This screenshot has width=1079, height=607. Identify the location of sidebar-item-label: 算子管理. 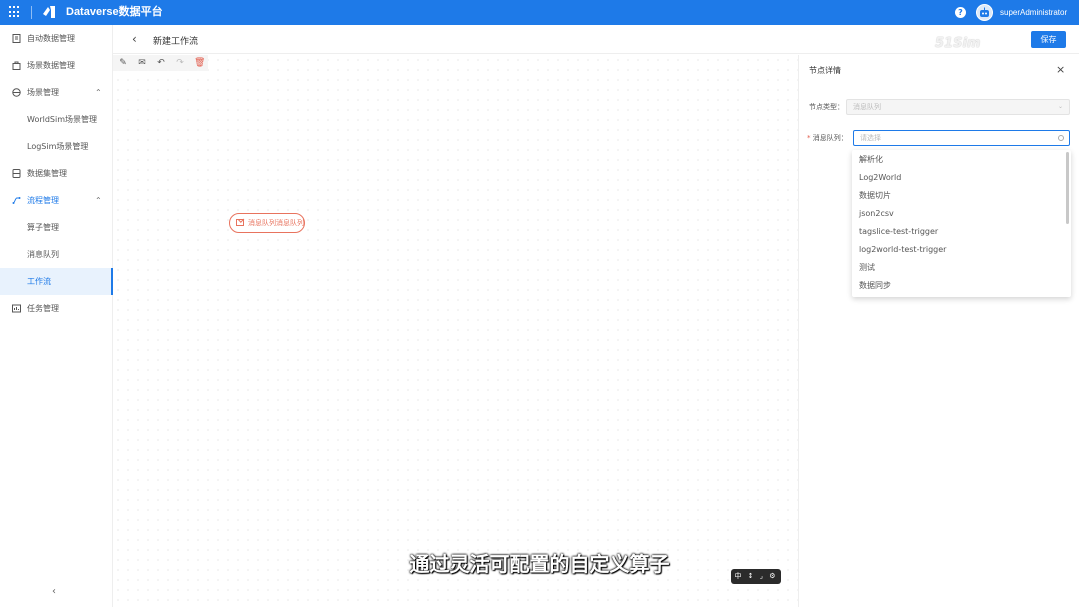
(43, 227).